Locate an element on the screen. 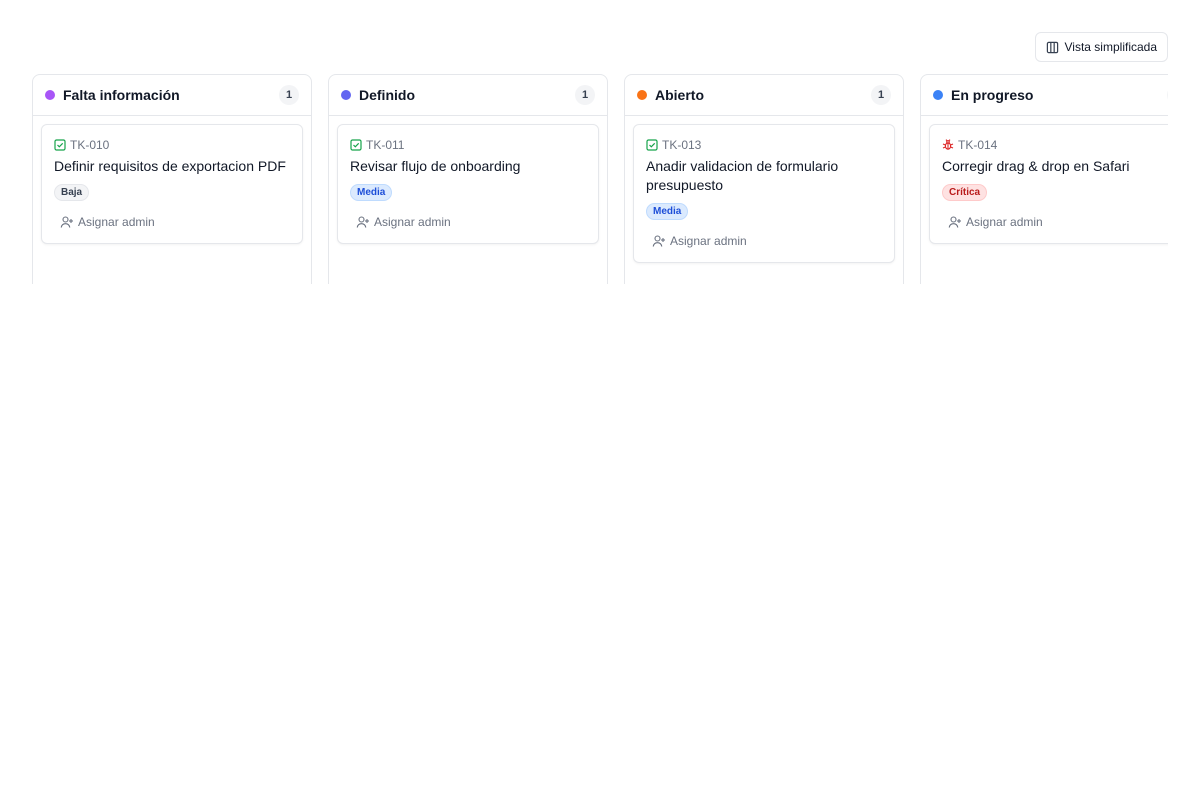 Image resolution: width=1200 pixels, height=800 pixels. simplified-view-button: Vista simplificada is located at coordinates (1101, 47).